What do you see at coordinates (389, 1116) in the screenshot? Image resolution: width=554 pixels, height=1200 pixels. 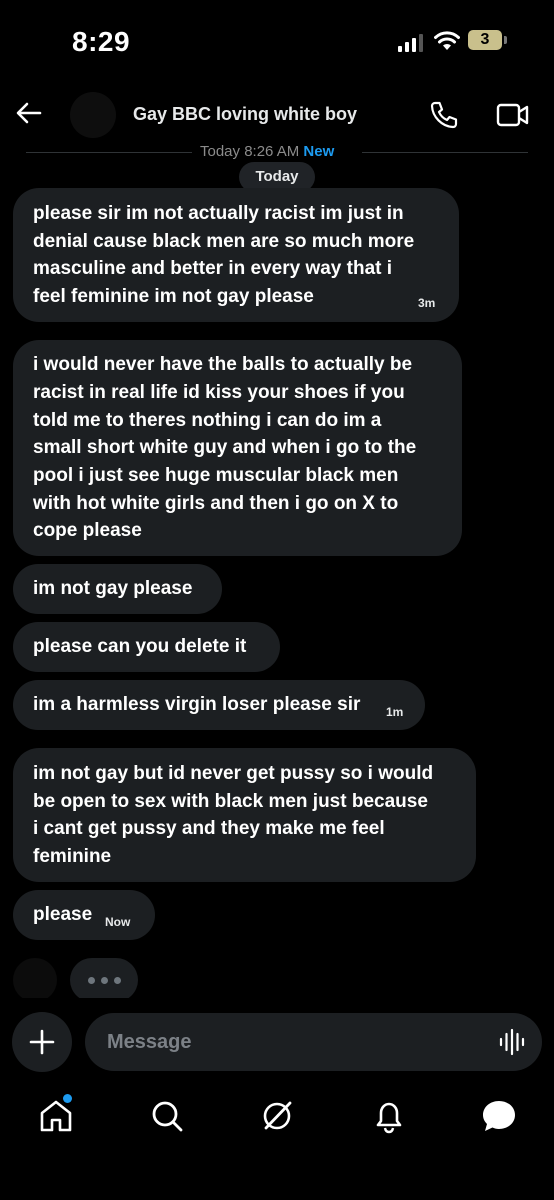 I see `notifications-icon` at bounding box center [389, 1116].